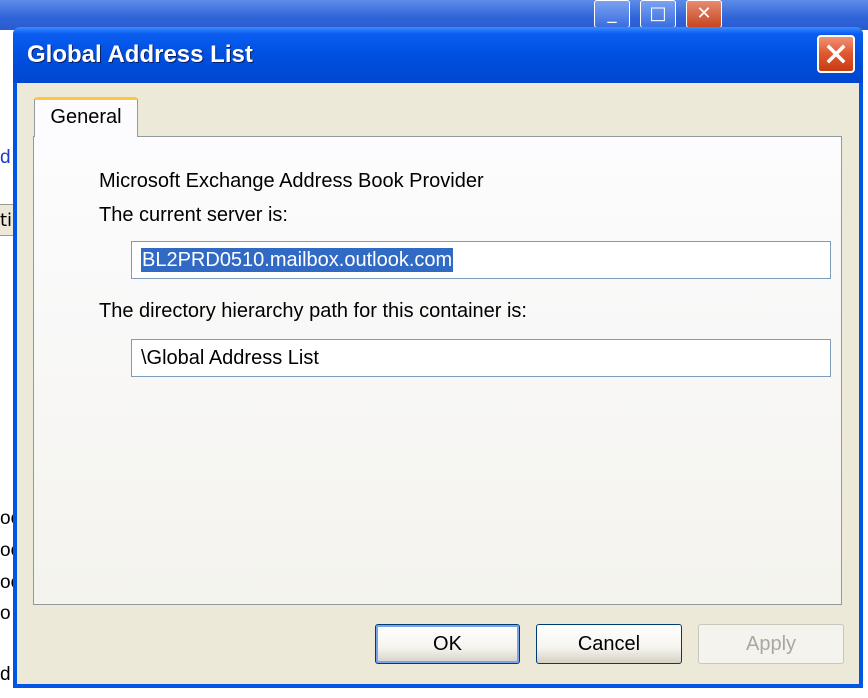 The image size is (868, 698). What do you see at coordinates (481, 358) in the screenshot?
I see `path-field: \Global Address List` at bounding box center [481, 358].